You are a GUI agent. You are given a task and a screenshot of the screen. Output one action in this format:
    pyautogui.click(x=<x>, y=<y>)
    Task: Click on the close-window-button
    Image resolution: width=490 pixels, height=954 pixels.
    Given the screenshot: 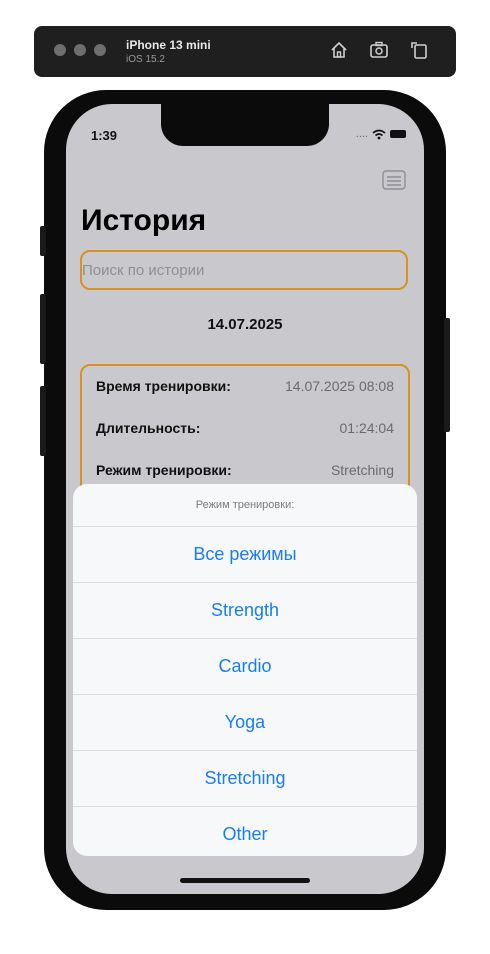 What is the action you would take?
    pyautogui.click(x=60, y=50)
    